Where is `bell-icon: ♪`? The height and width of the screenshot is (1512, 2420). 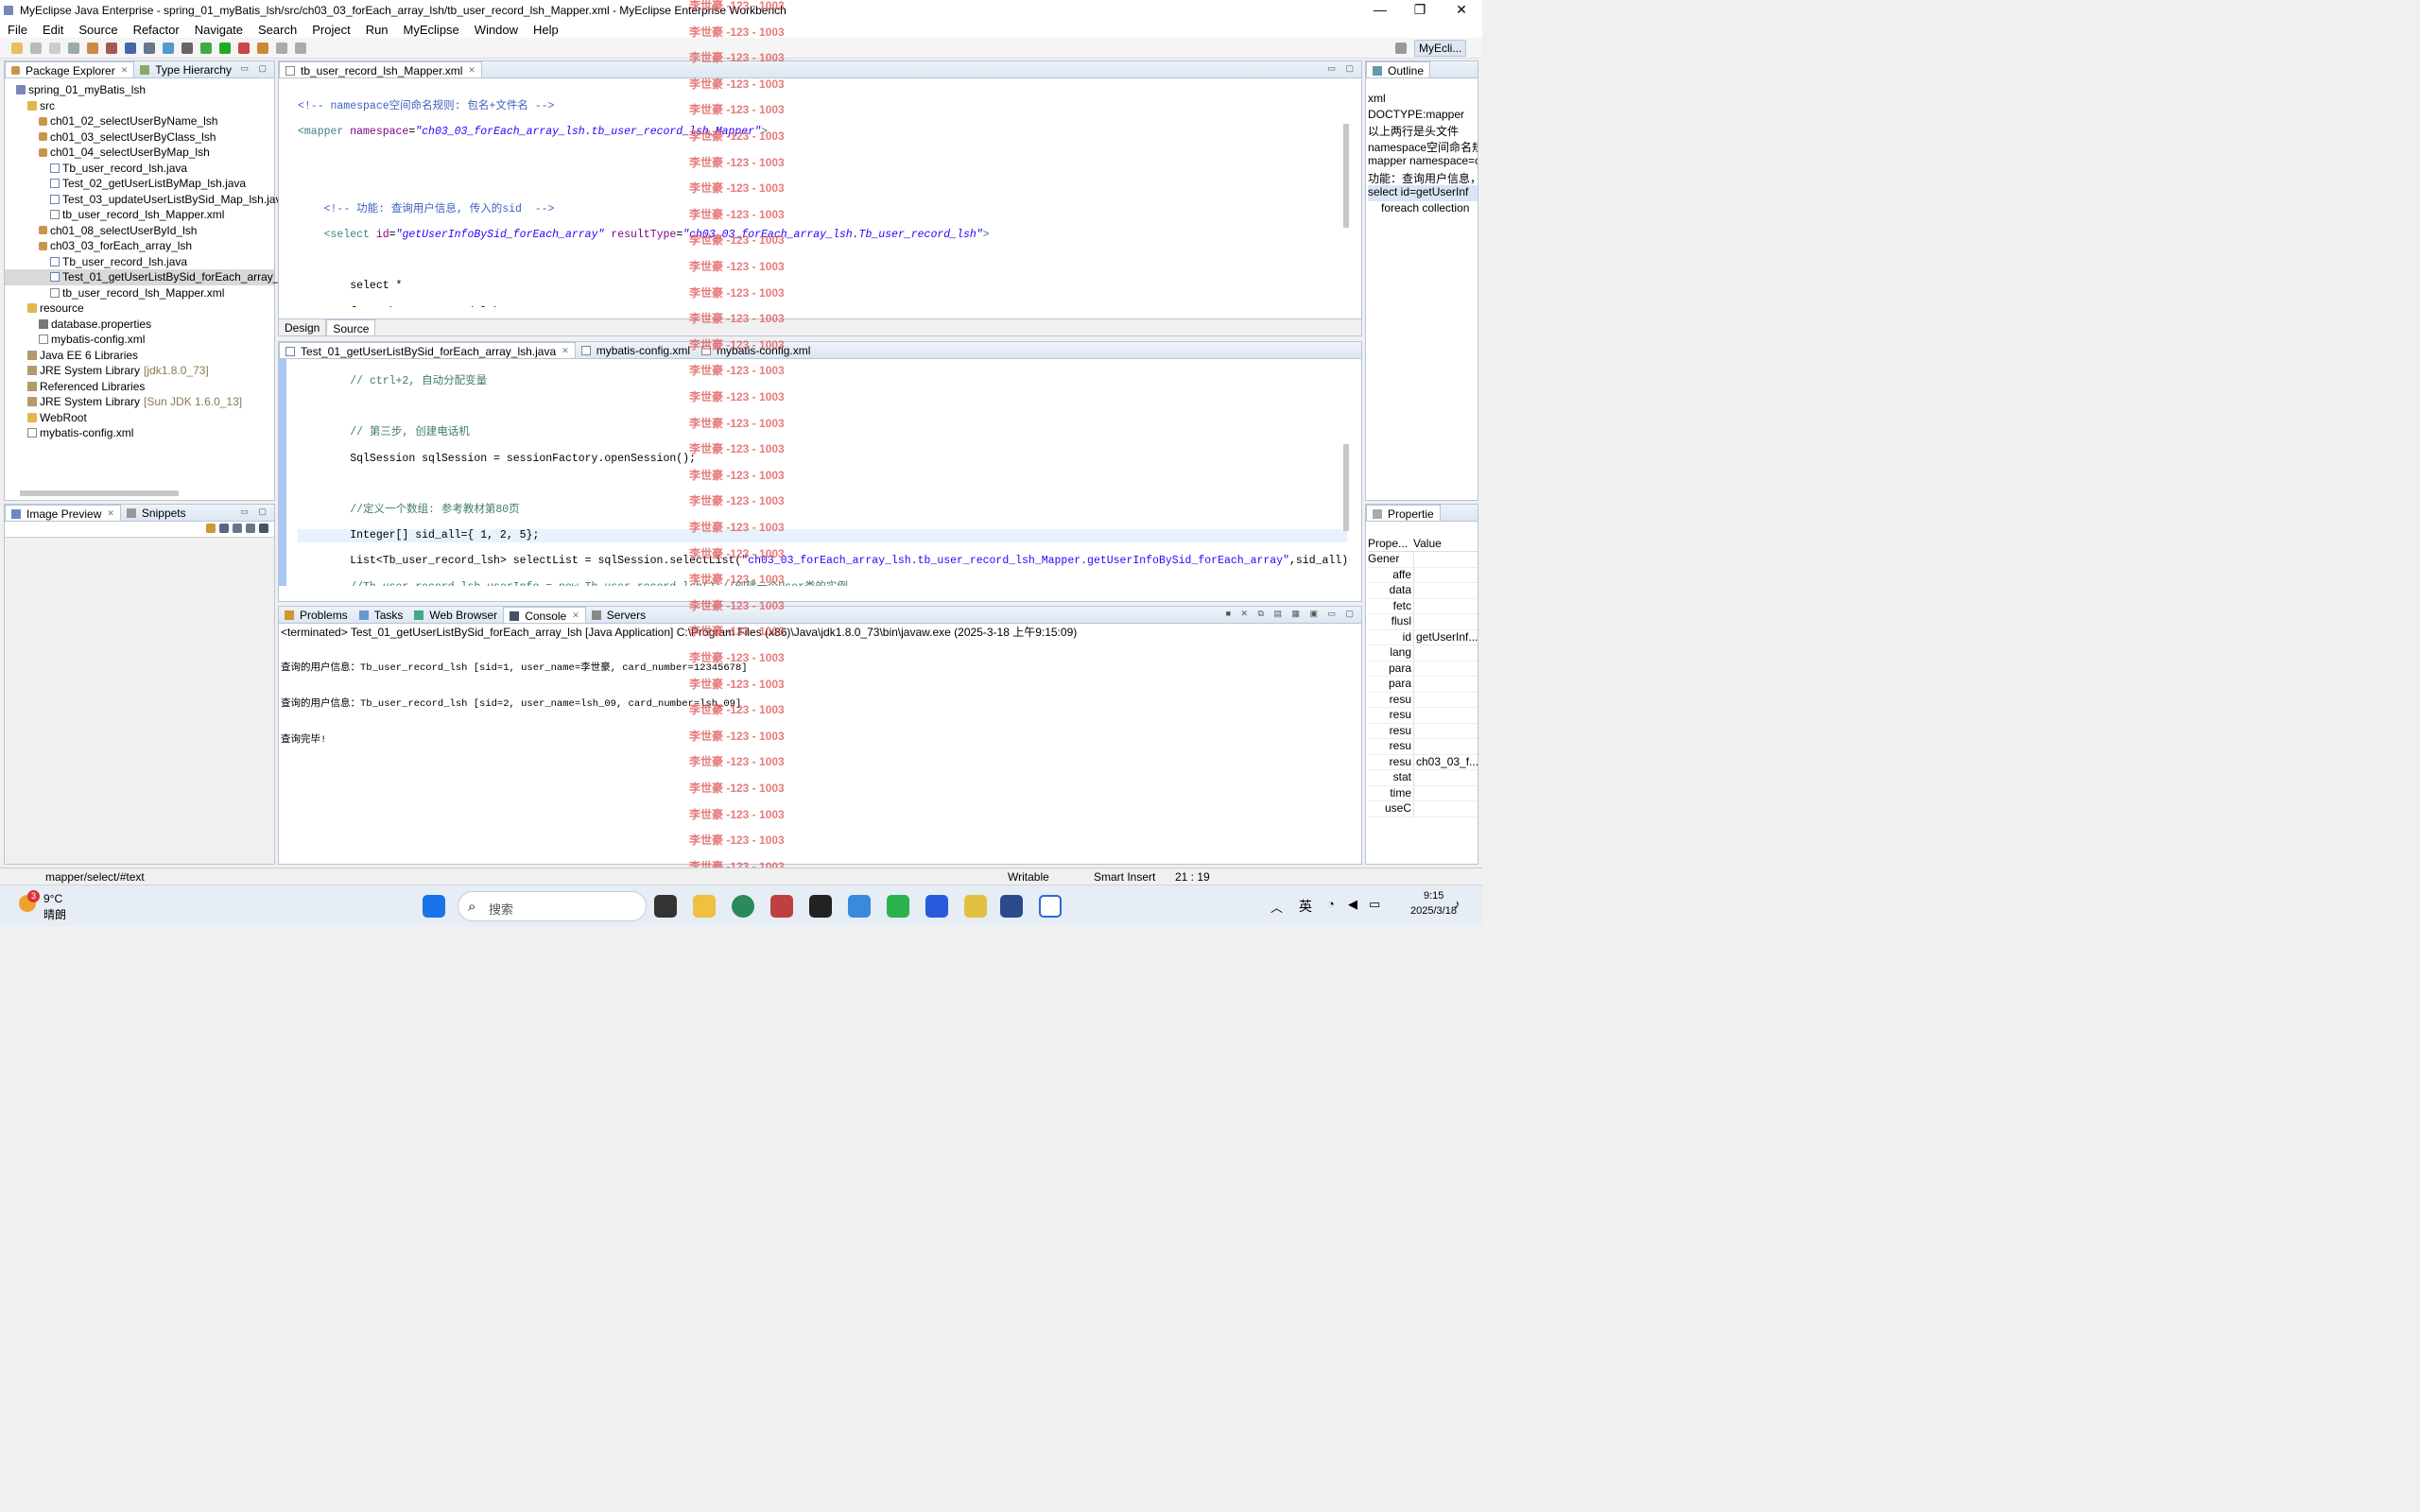 bell-icon: ♪ is located at coordinates (1457, 904).